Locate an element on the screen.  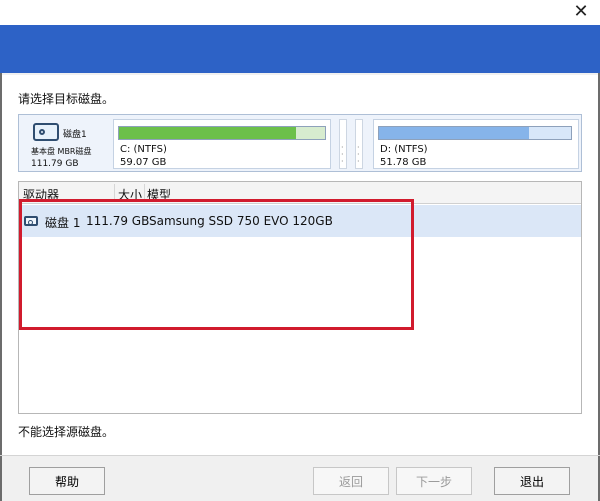
header-banner is located at coordinates (300, 49).